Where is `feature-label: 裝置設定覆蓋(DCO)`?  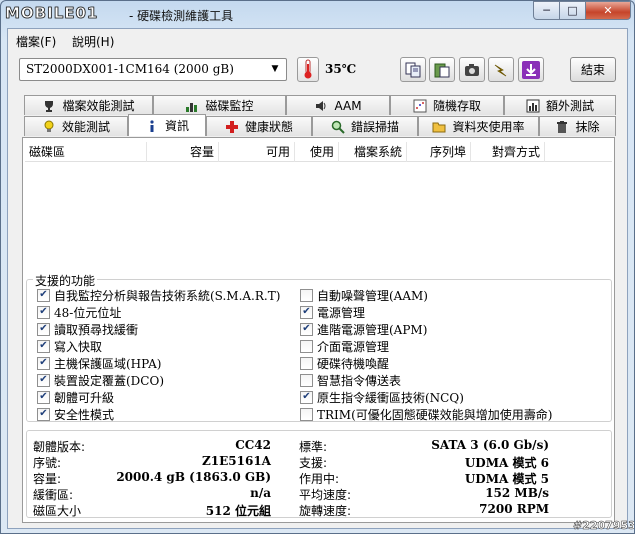
feature-label: 裝置設定覆蓋(DCO) is located at coordinates (109, 380).